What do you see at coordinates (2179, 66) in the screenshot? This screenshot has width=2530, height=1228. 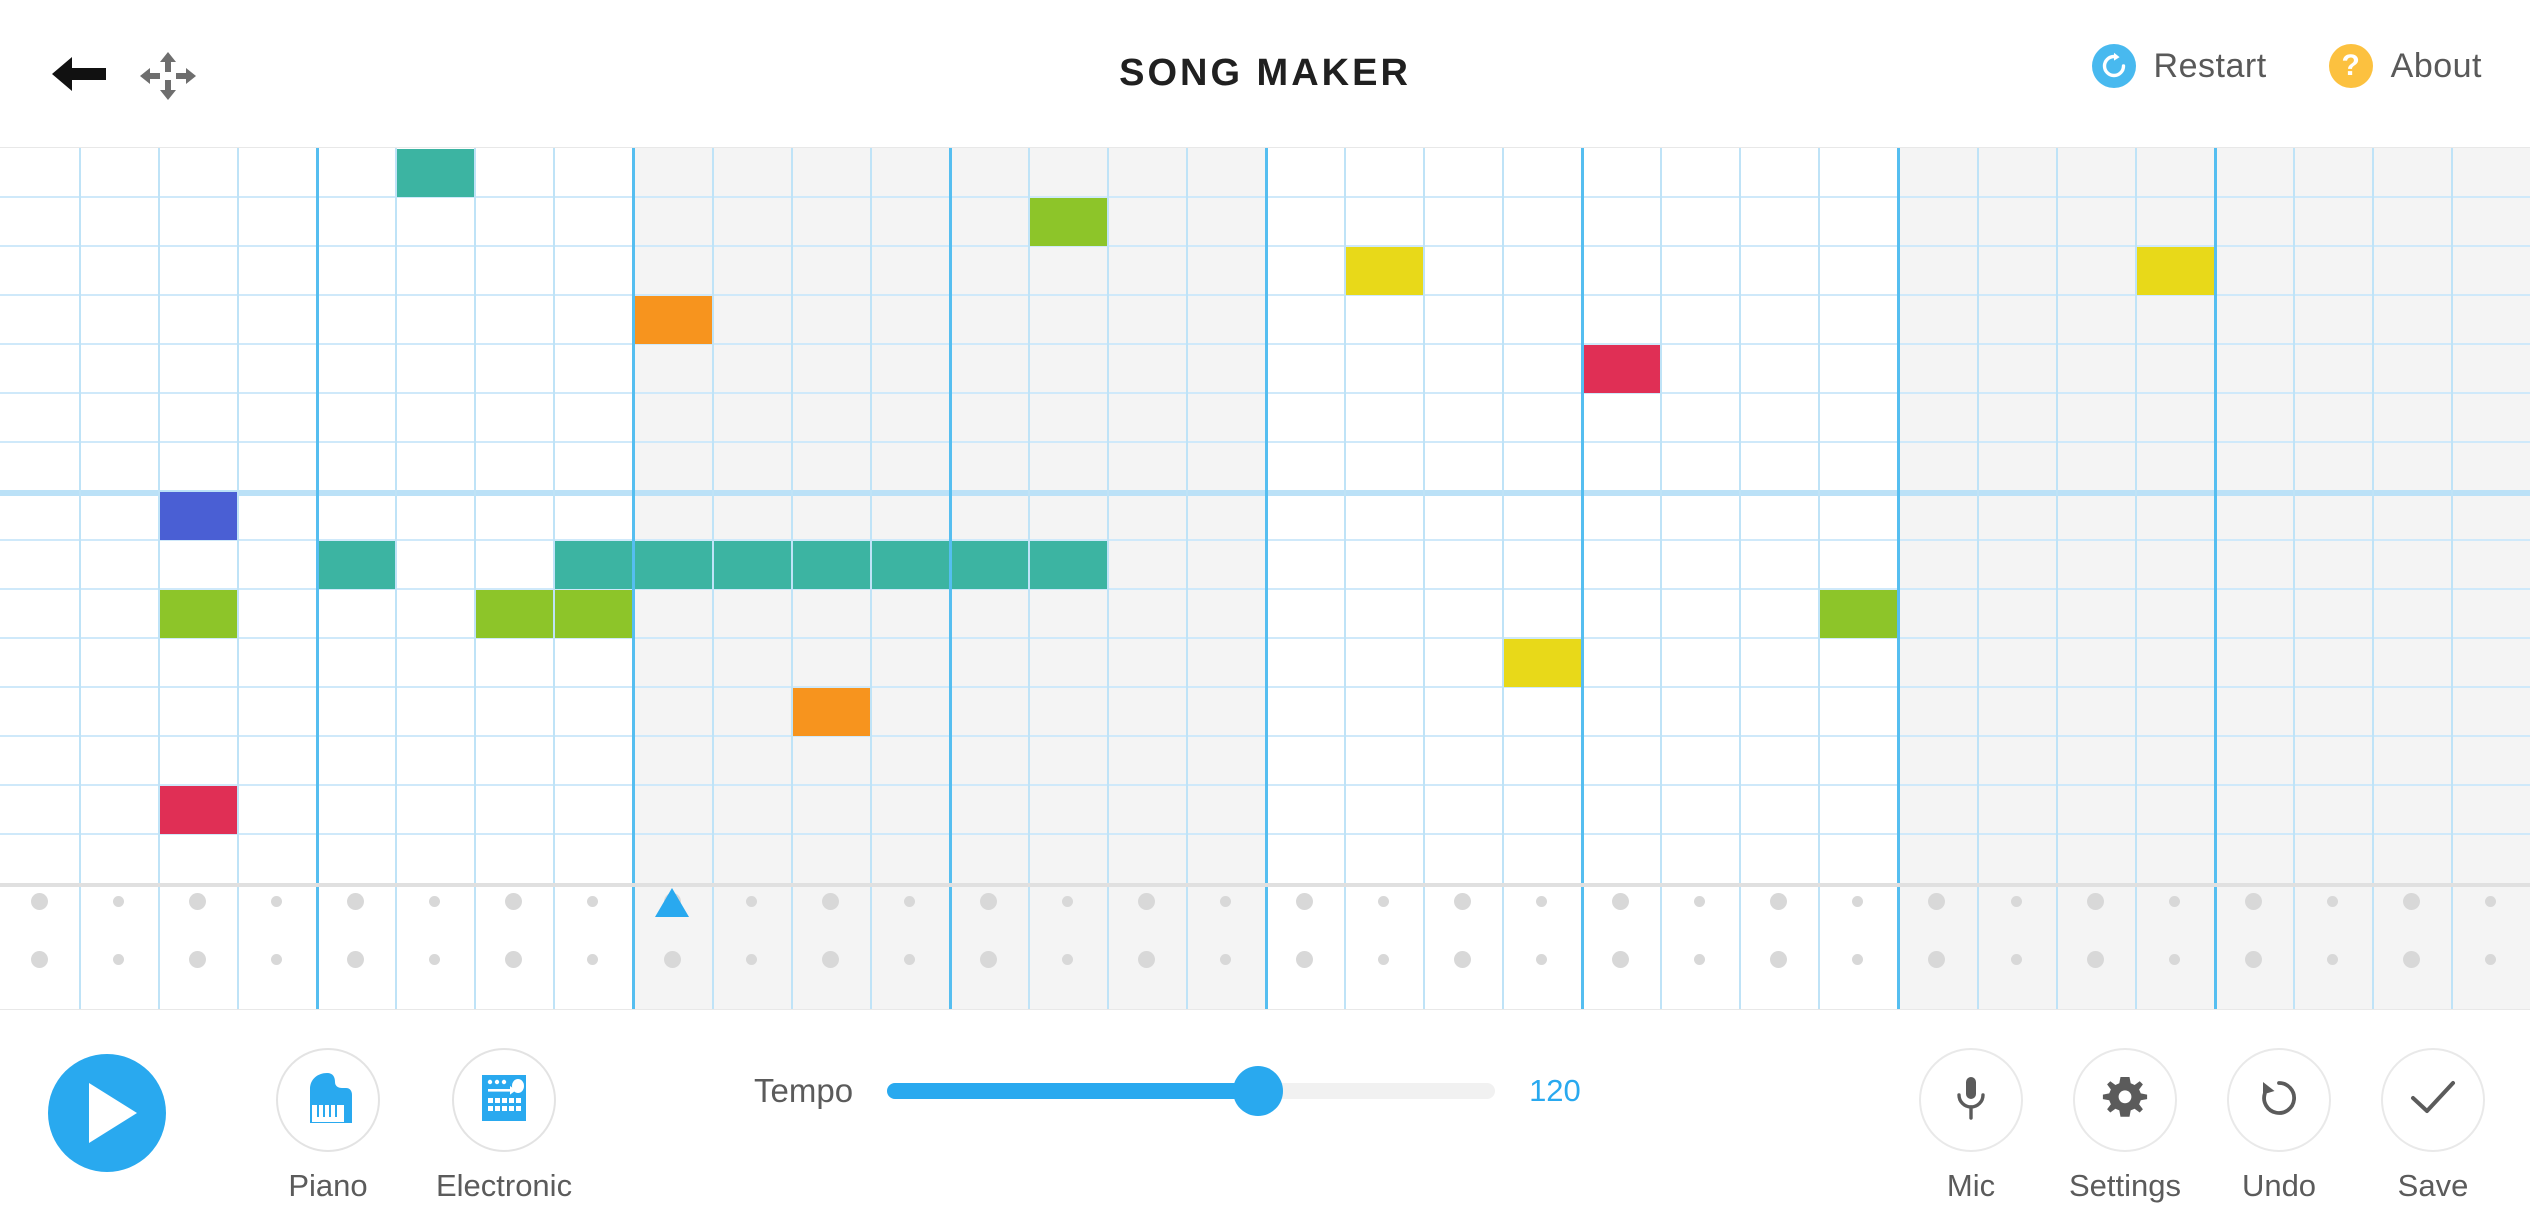 I see `restart-button: Restart` at bounding box center [2179, 66].